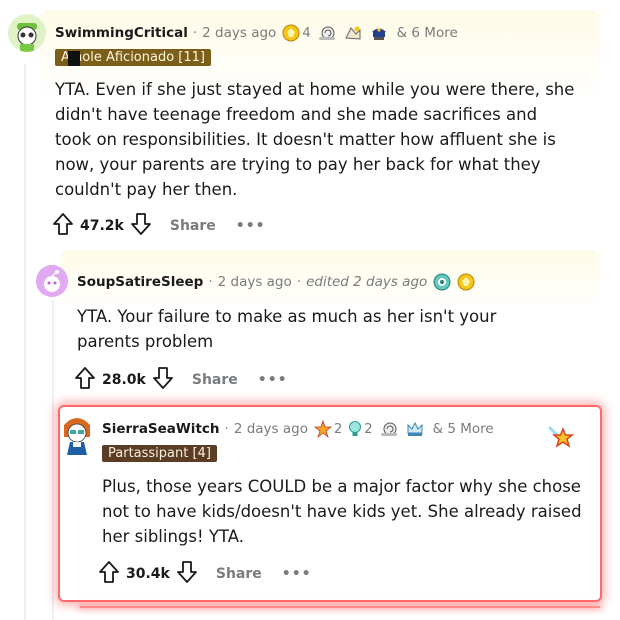 The width and height of the screenshot is (620, 620). Describe the element at coordinates (442, 282) in the screenshot. I see `blue-eye-award-icon` at that location.